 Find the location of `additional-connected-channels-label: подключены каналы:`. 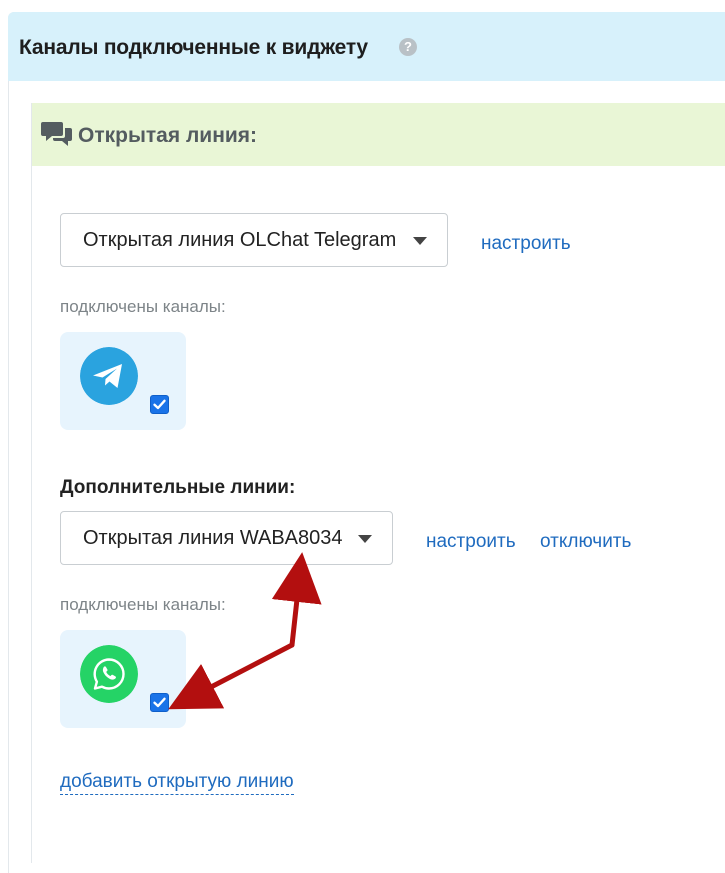

additional-connected-channels-label: подключены каналы: is located at coordinates (143, 604).